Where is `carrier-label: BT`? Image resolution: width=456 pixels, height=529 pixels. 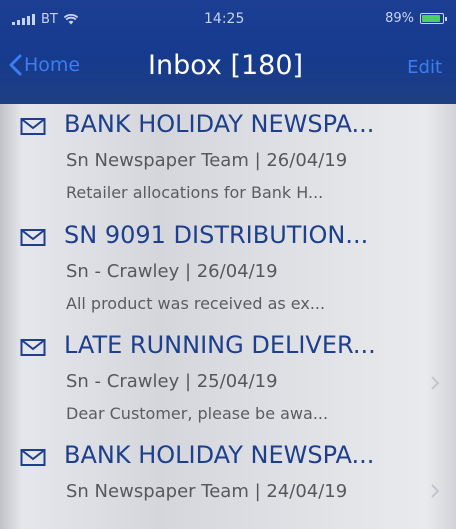 carrier-label: BT is located at coordinates (49, 19).